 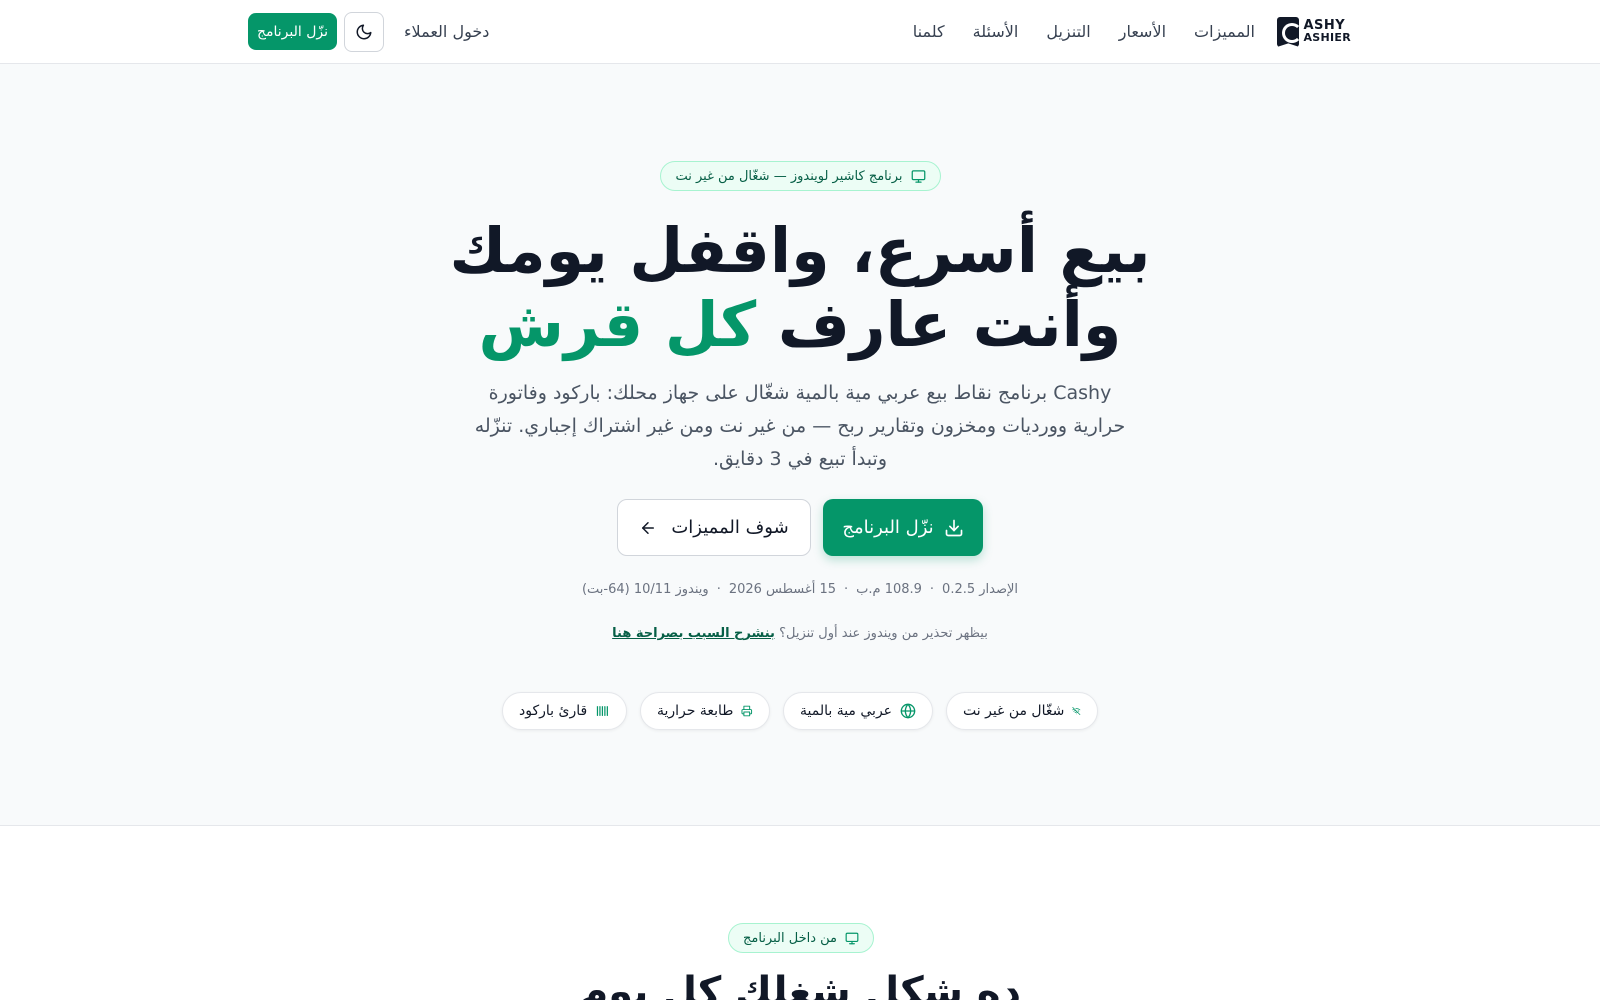 I want to click on theme-toggle-button, so click(x=364, y=32).